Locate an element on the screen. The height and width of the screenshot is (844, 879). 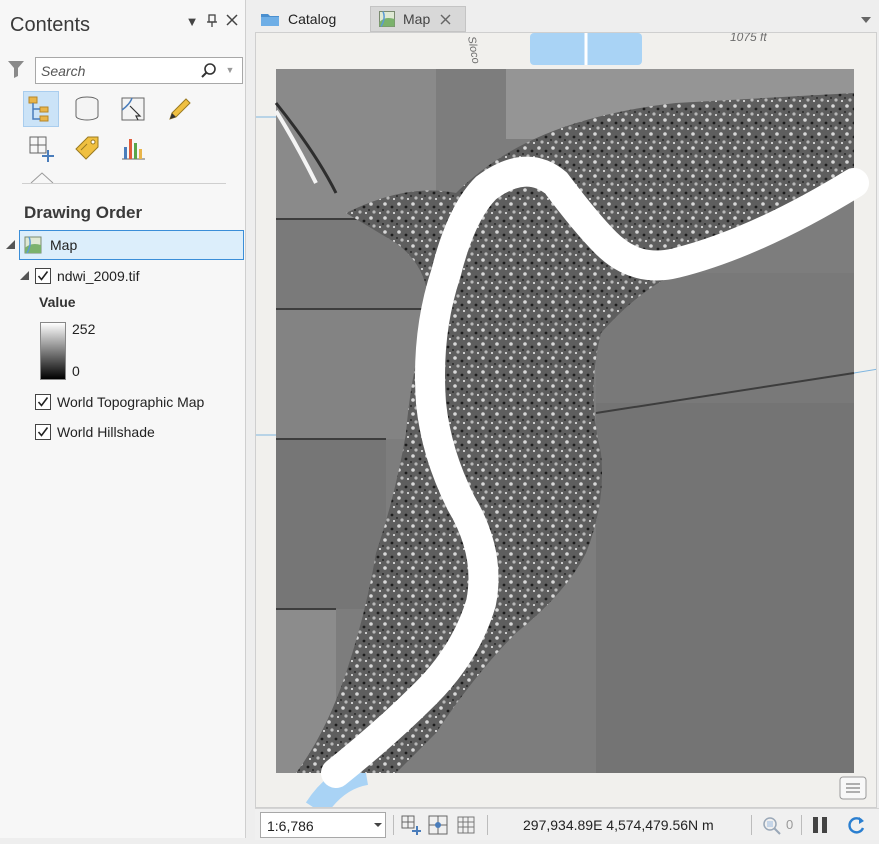
search-input is located at coordinates (116, 71).